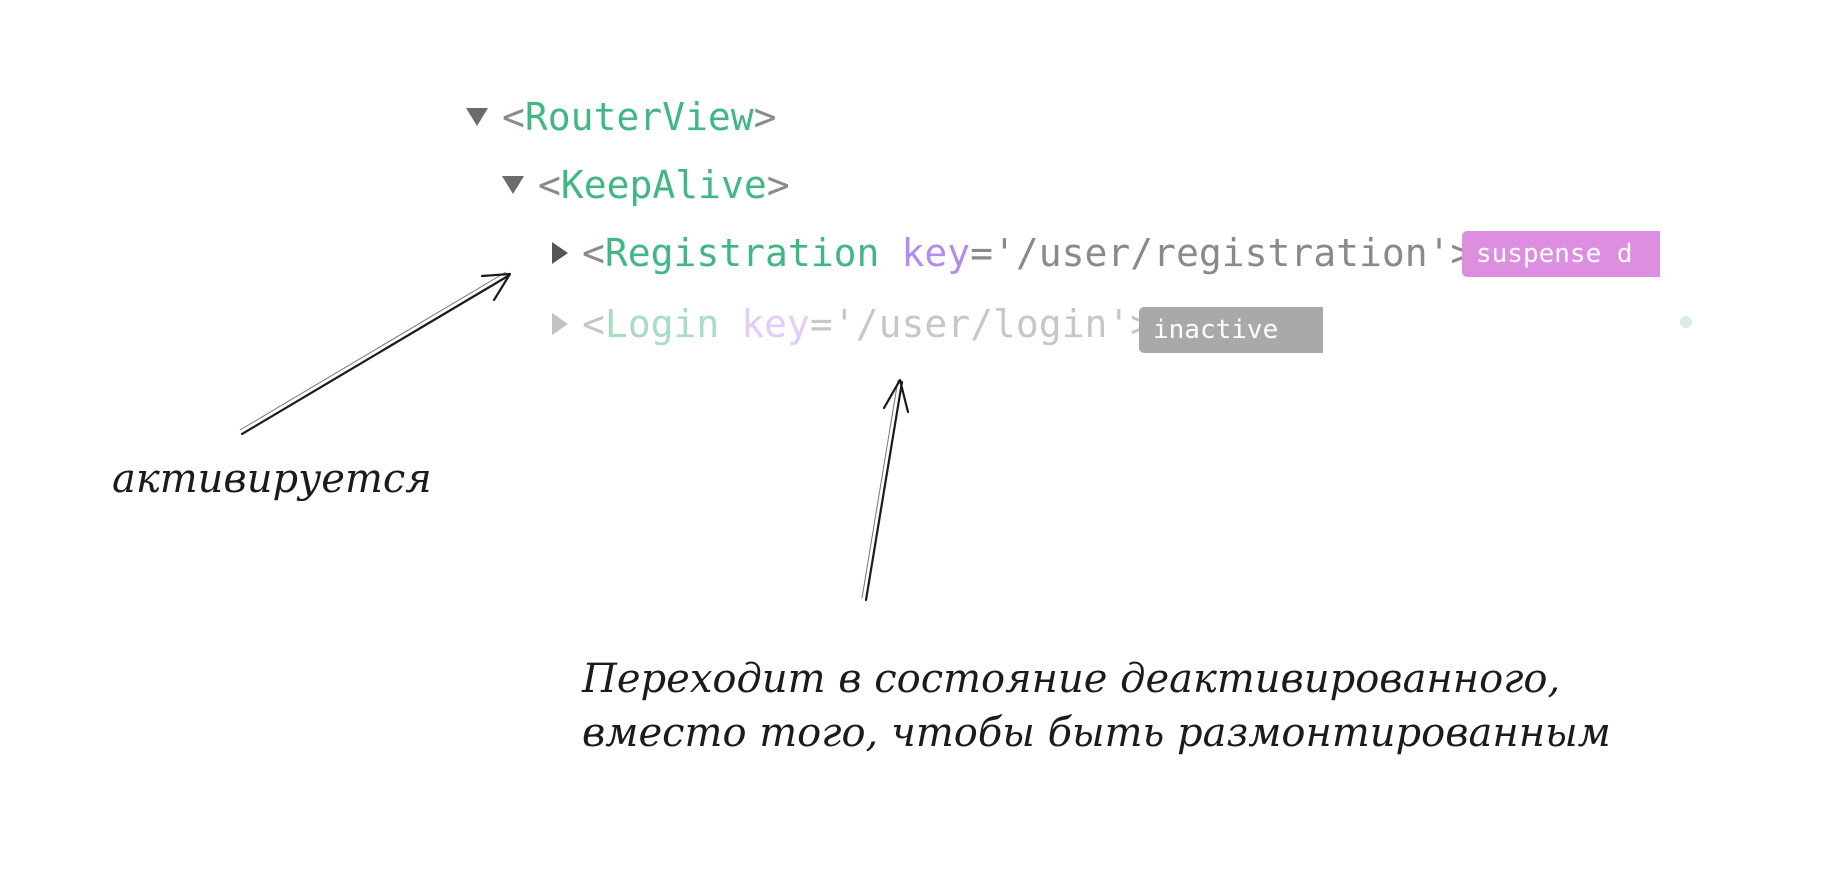 Image resolution: width=1824 pixels, height=876 pixels. I want to click on tree-node-keep-alive: < KeepAlive >, so click(646, 185).